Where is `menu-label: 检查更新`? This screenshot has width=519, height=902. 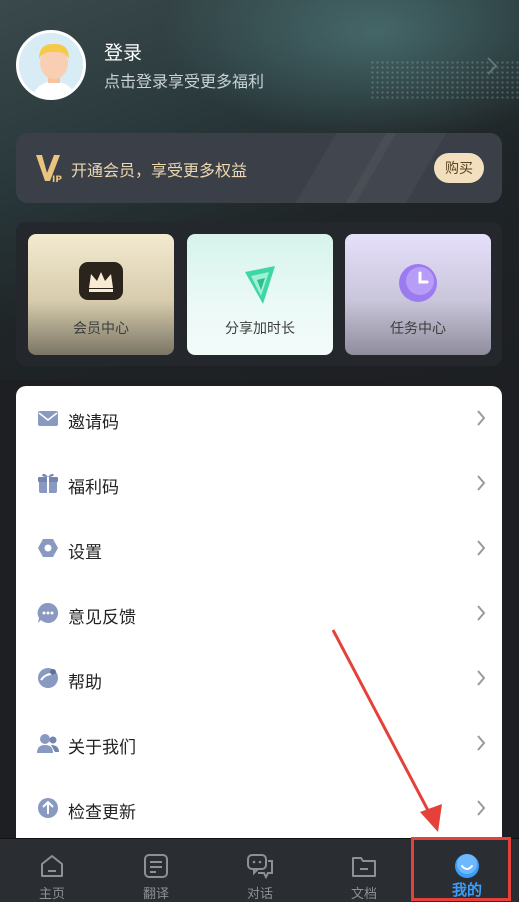
menu-label: 检查更新 is located at coordinates (102, 813).